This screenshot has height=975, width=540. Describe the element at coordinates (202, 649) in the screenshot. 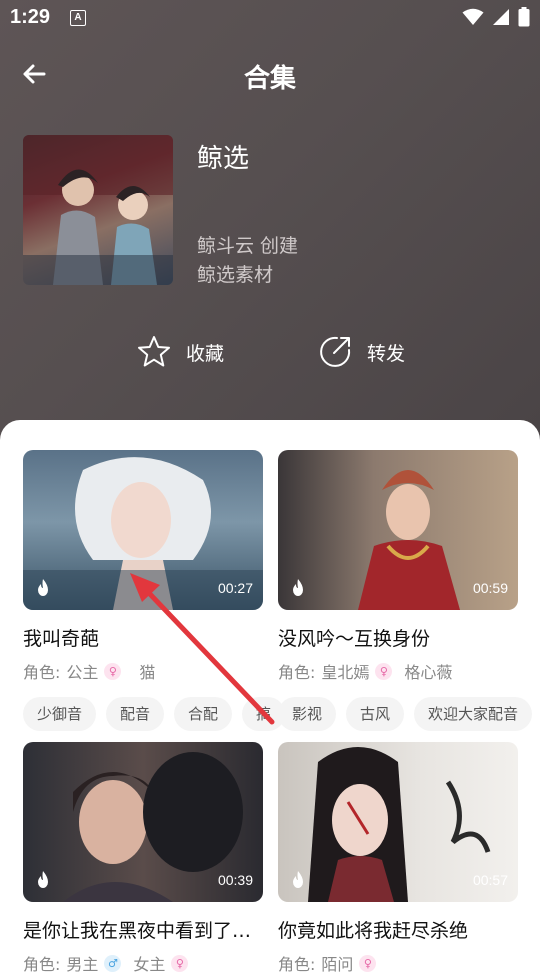

I see `annotation-arrow` at that location.